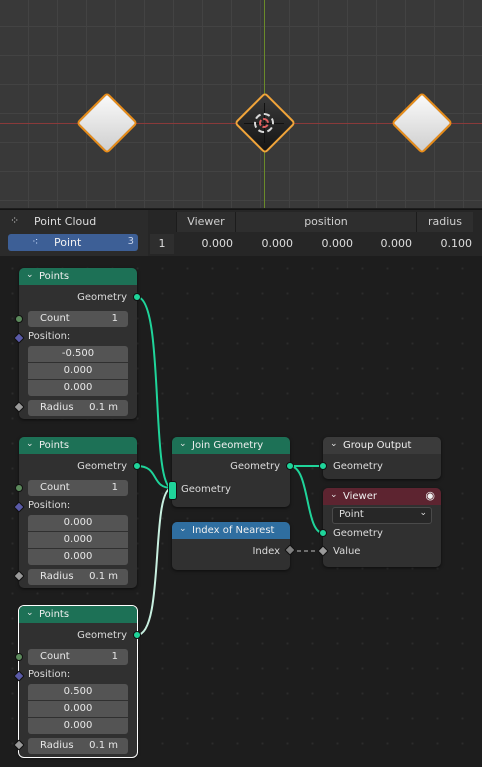 The width and height of the screenshot is (482, 767). What do you see at coordinates (382, 496) in the screenshot?
I see `viewer-header: ⌄ Viewer ◉` at bounding box center [382, 496].